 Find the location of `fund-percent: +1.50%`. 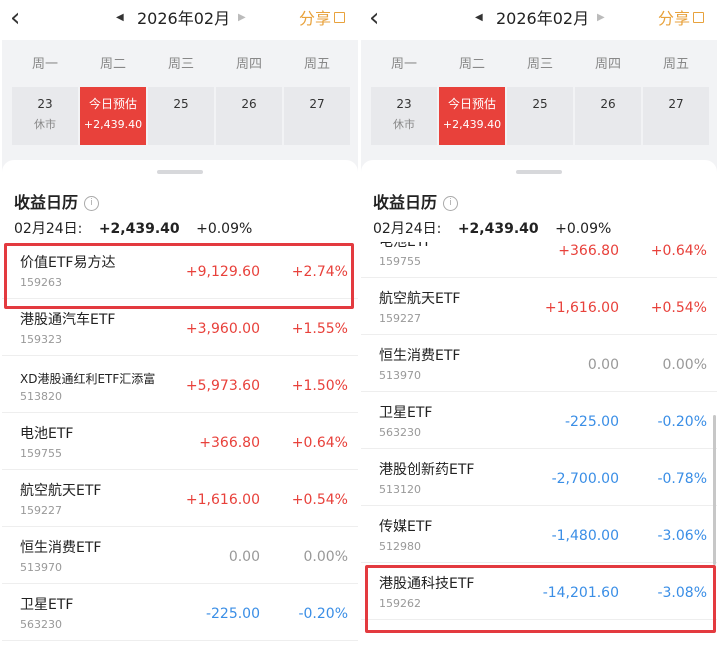

fund-percent: +1.50% is located at coordinates (319, 386).